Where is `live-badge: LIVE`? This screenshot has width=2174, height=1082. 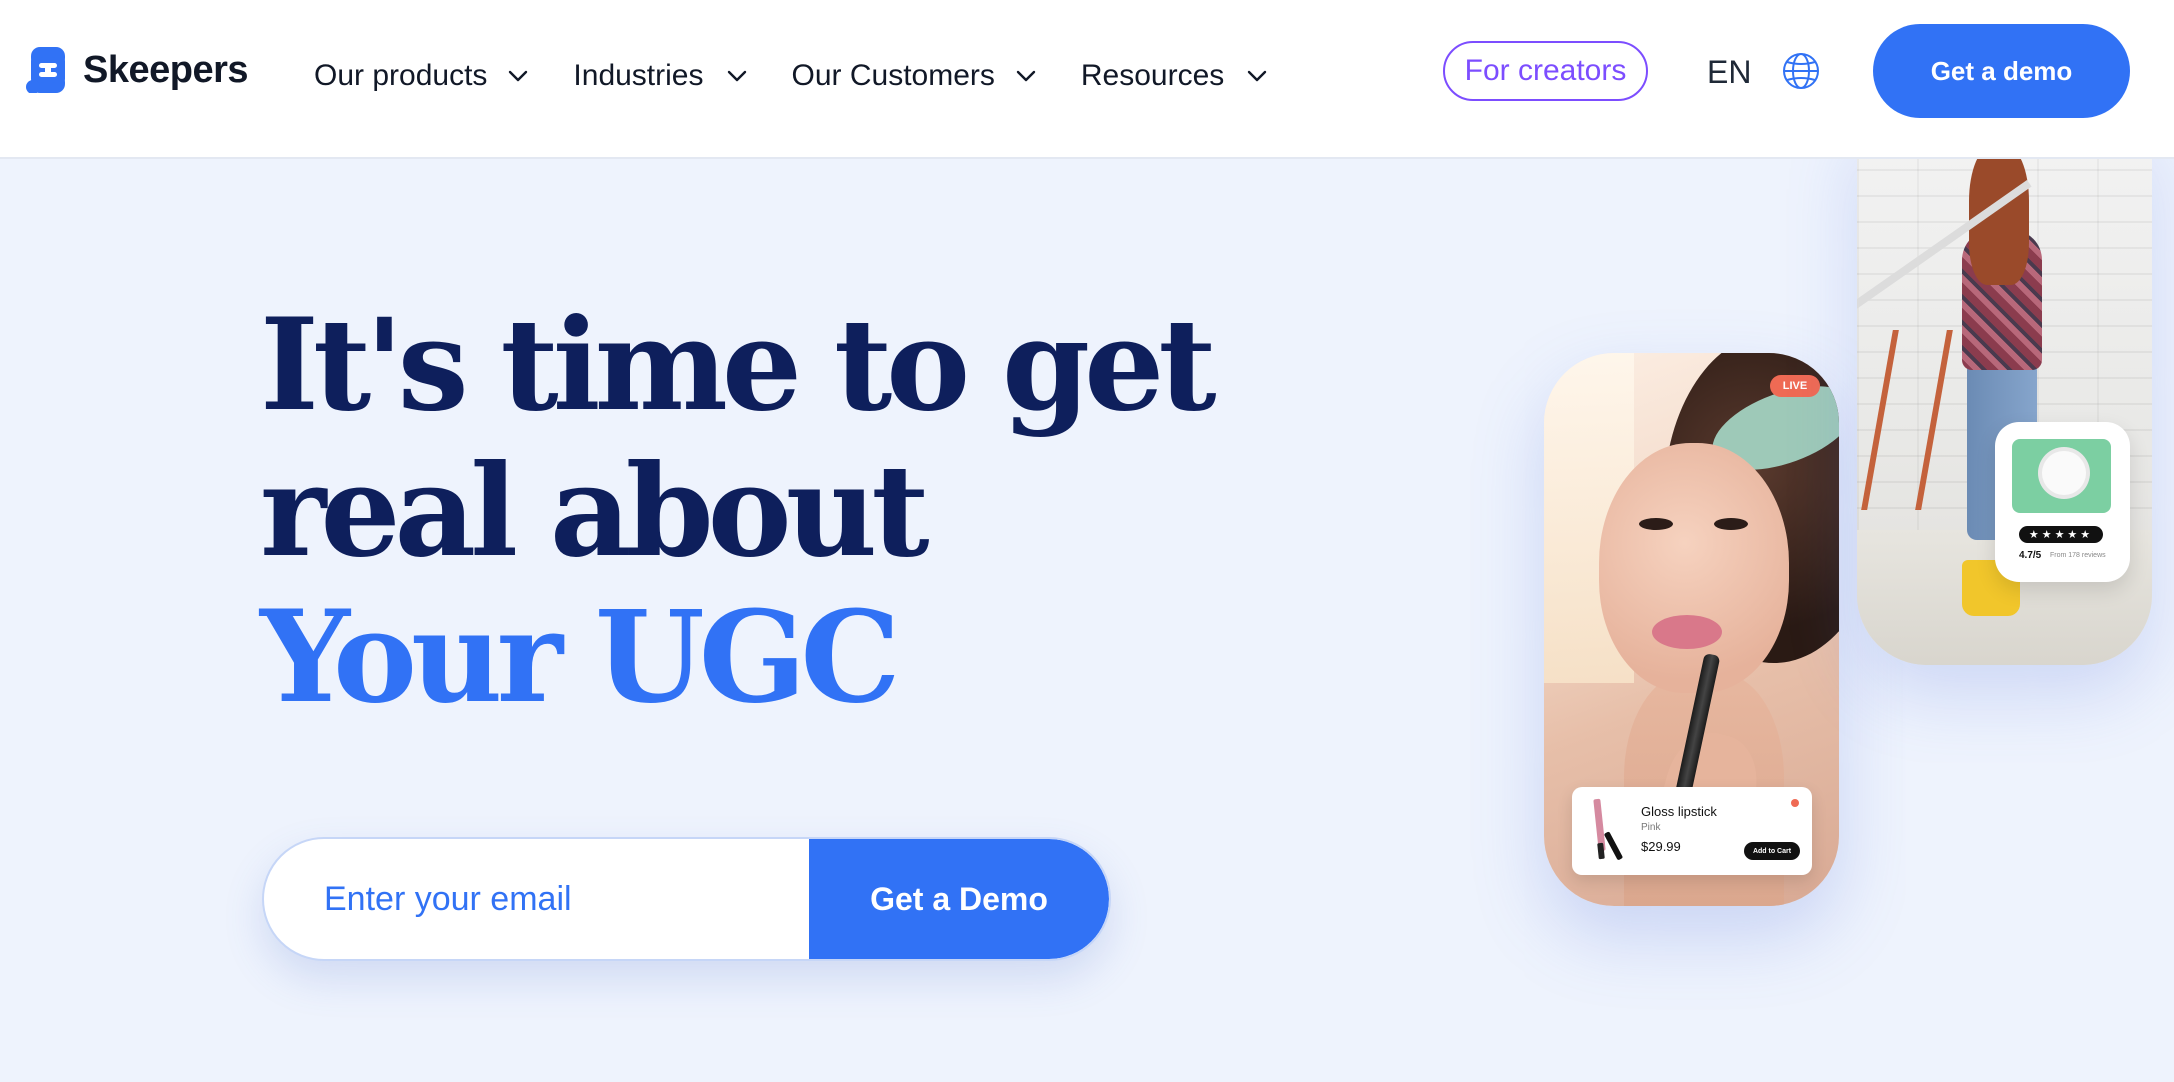
live-badge: LIVE is located at coordinates (1795, 386).